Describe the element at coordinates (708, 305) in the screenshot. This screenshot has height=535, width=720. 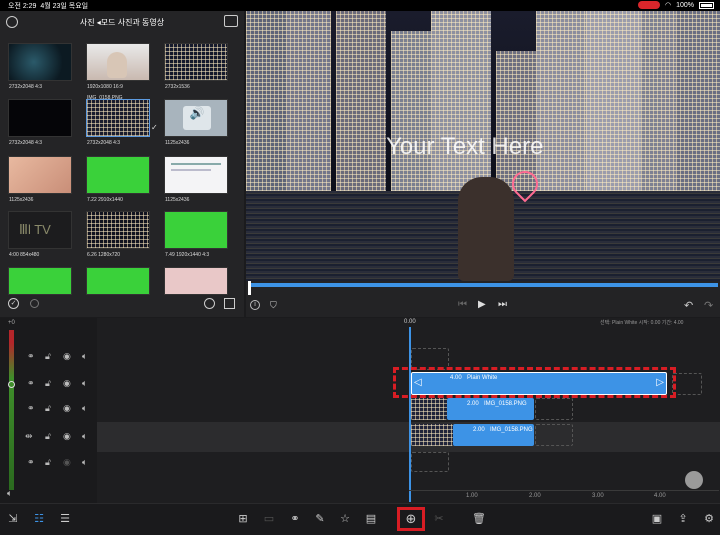
I see `redo-icon: ↷` at that location.